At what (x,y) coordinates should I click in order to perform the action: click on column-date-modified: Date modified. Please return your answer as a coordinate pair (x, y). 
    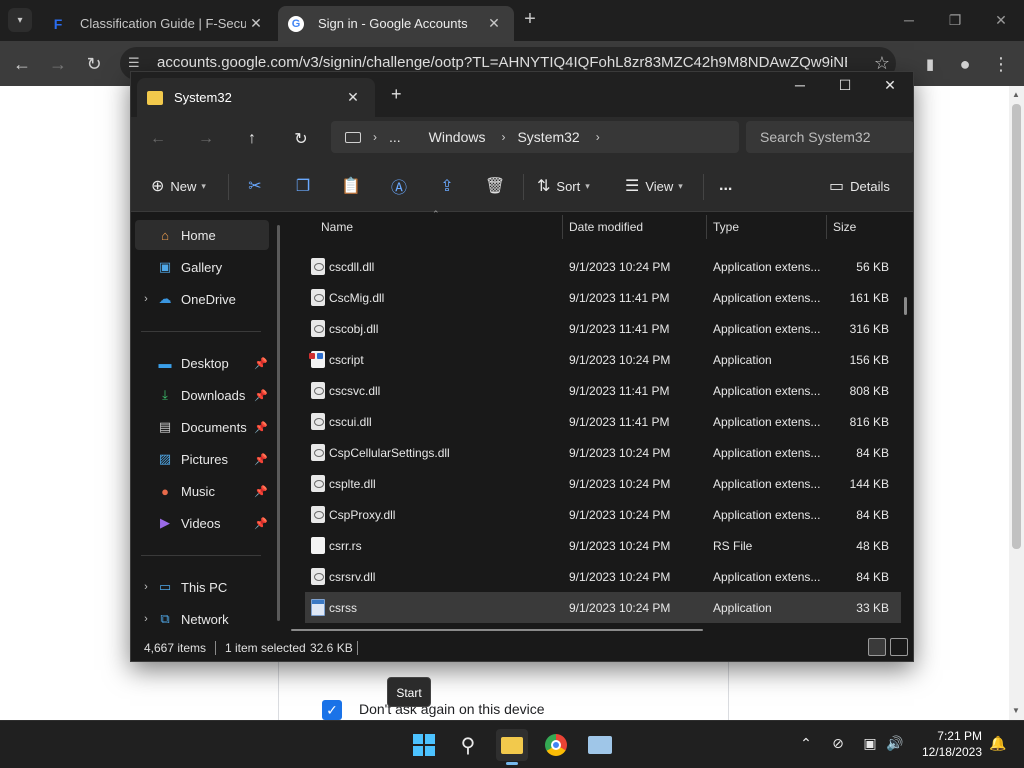
    Looking at the image, I should click on (606, 226).